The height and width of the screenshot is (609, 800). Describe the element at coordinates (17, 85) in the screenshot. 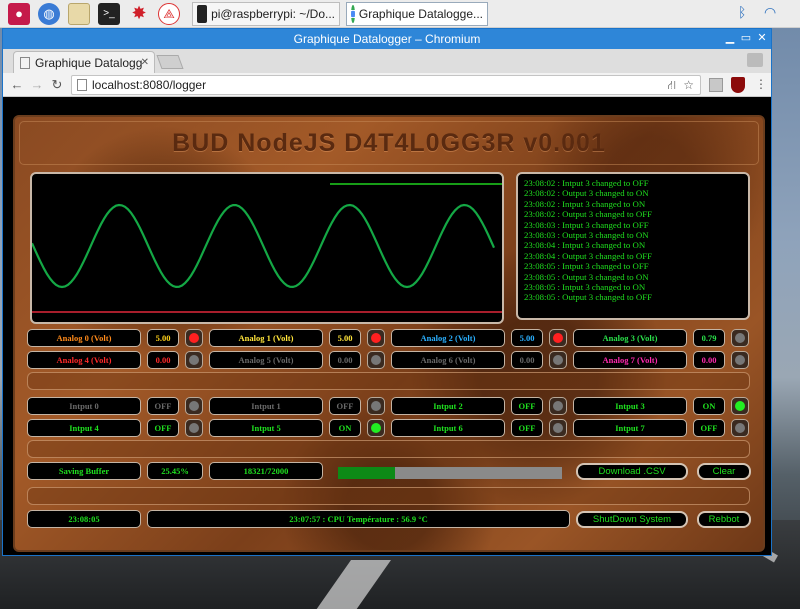

I see `back-arrow-icon: ←` at that location.